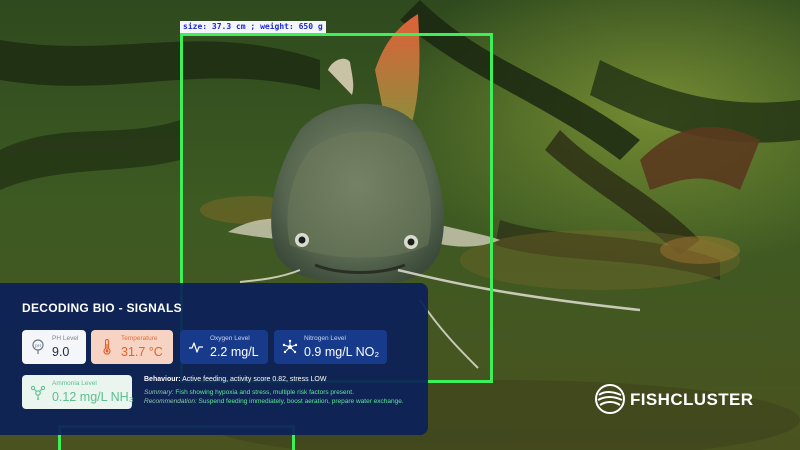 The height and width of the screenshot is (450, 800). Describe the element at coordinates (142, 352) in the screenshot. I see `temperature-value: 31.7 °C` at that location.